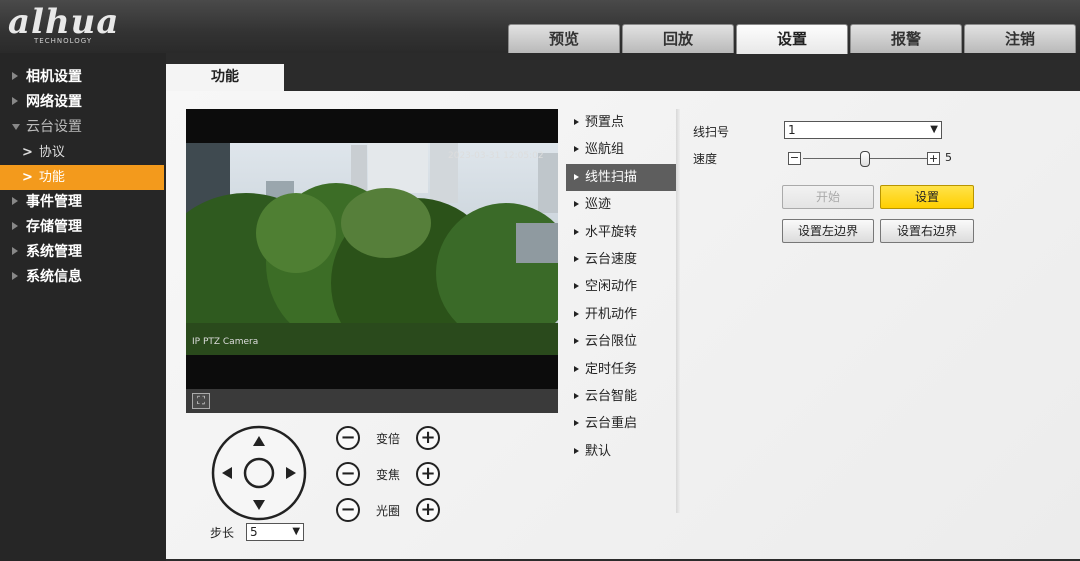 This screenshot has height=561, width=1080. What do you see at coordinates (496, 156) in the screenshot?
I see `video-timestamp-overlay: 2023-03-31 12:05:02` at bounding box center [496, 156].